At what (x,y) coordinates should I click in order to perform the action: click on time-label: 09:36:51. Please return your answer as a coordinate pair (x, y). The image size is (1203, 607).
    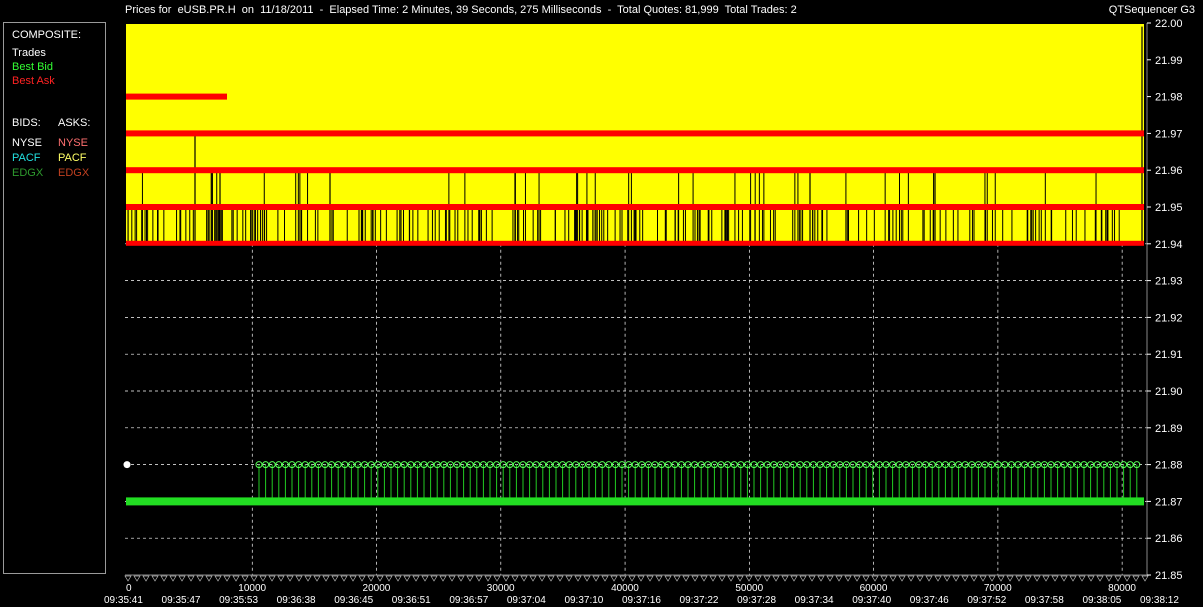
    Looking at the image, I should click on (411, 600).